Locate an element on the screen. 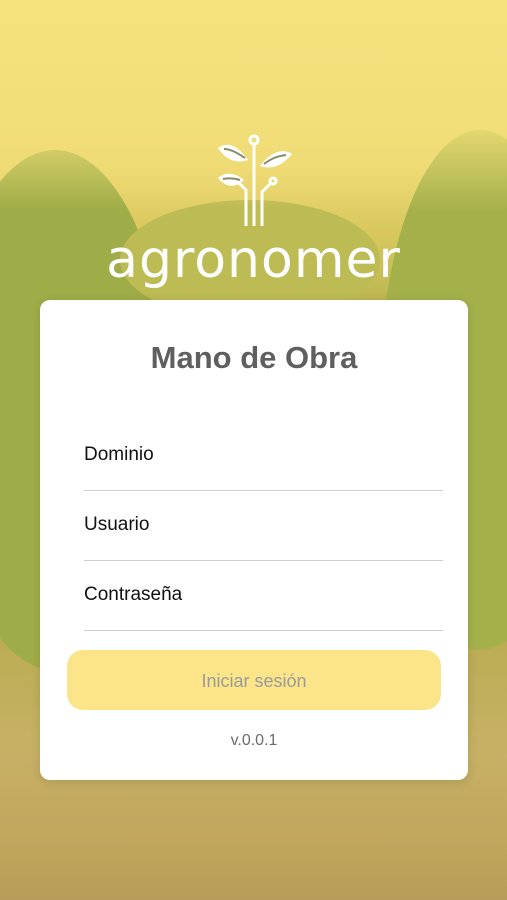 Image resolution: width=507 pixels, height=900 pixels. page-title: Mano de Obra is located at coordinates (254, 357).